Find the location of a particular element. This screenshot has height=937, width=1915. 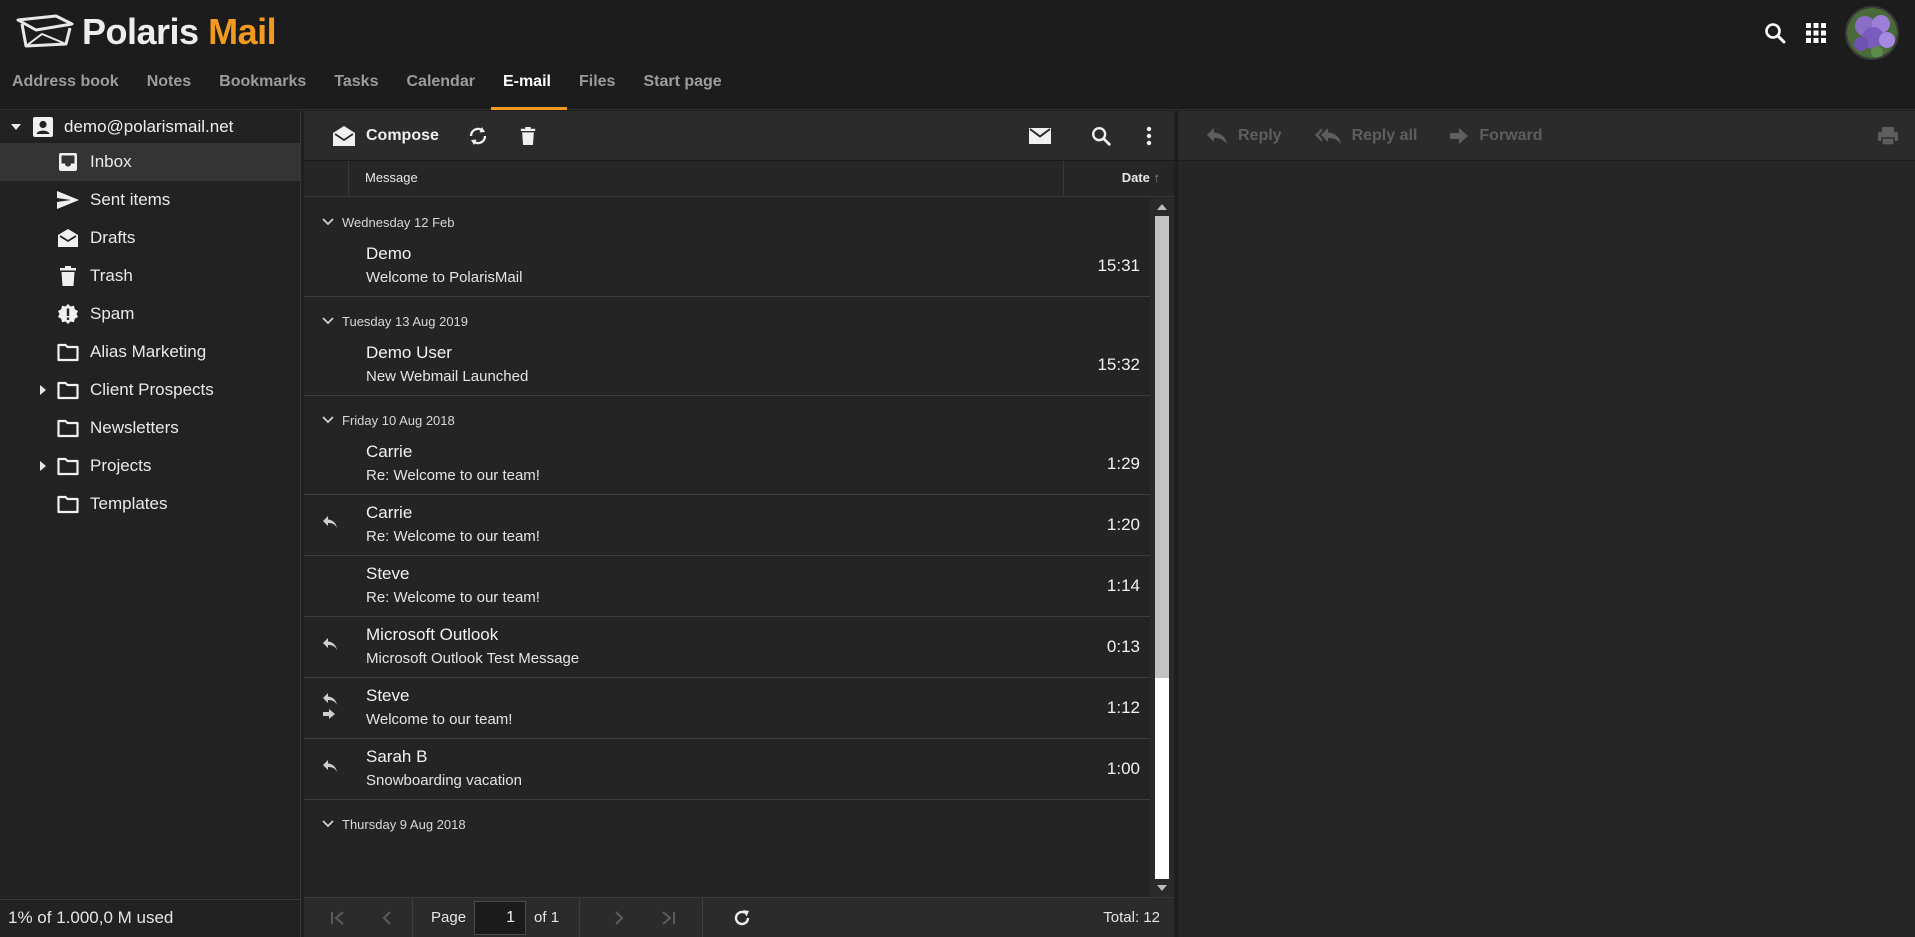

more-vertical-icon is located at coordinates (1149, 136).